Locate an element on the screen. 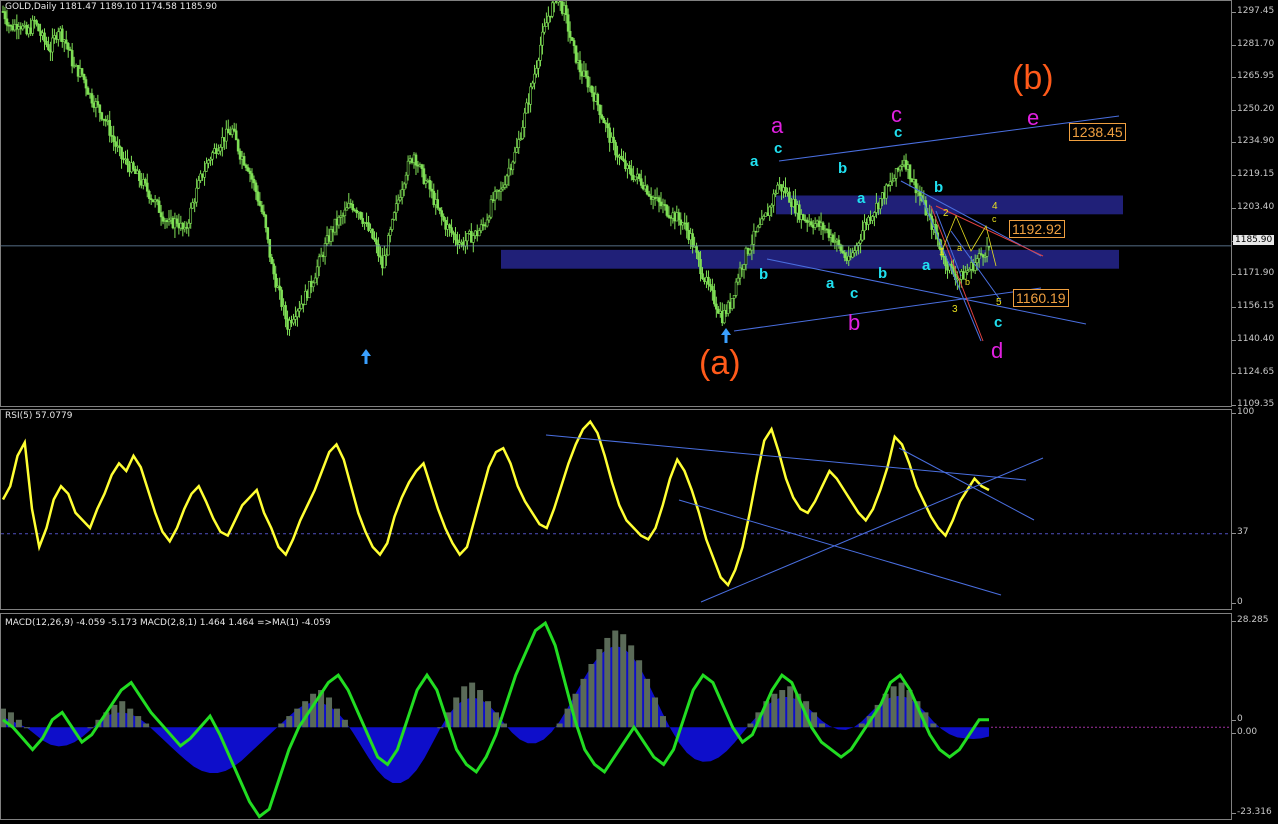  price-axis-tick: 1297.45 is located at coordinates (1253, 10).